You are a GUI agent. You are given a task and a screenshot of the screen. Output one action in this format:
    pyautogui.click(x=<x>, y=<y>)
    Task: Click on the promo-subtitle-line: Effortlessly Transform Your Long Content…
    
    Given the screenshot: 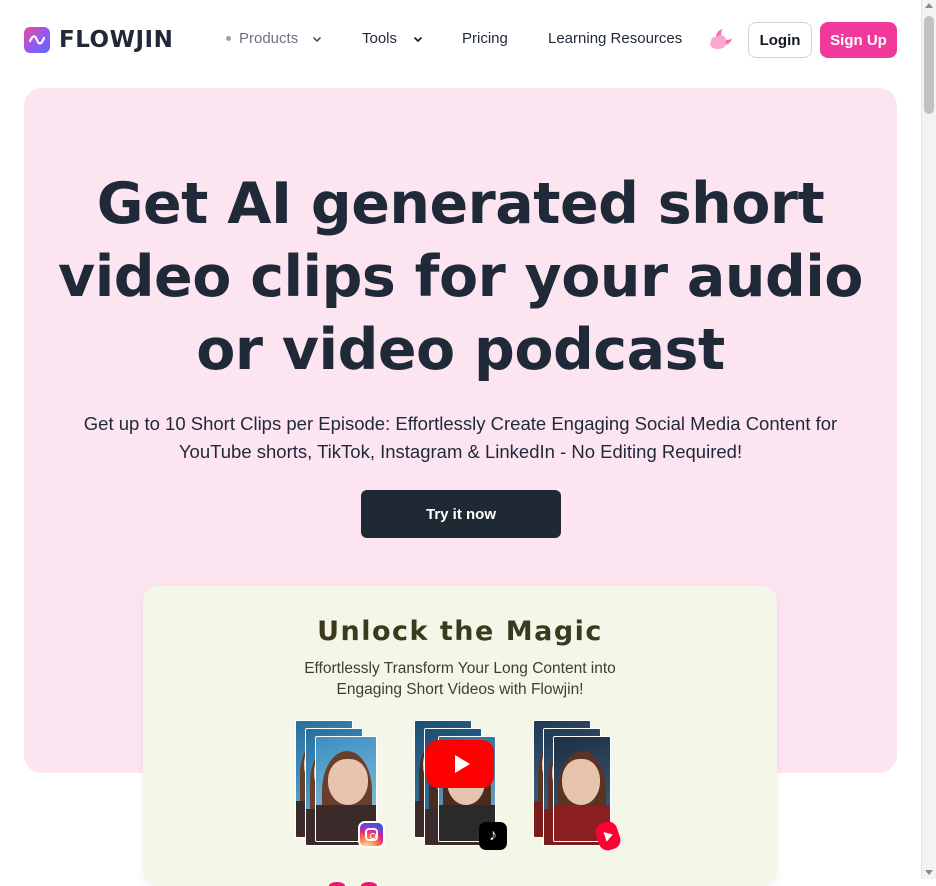 What is the action you would take?
    pyautogui.click(x=460, y=668)
    